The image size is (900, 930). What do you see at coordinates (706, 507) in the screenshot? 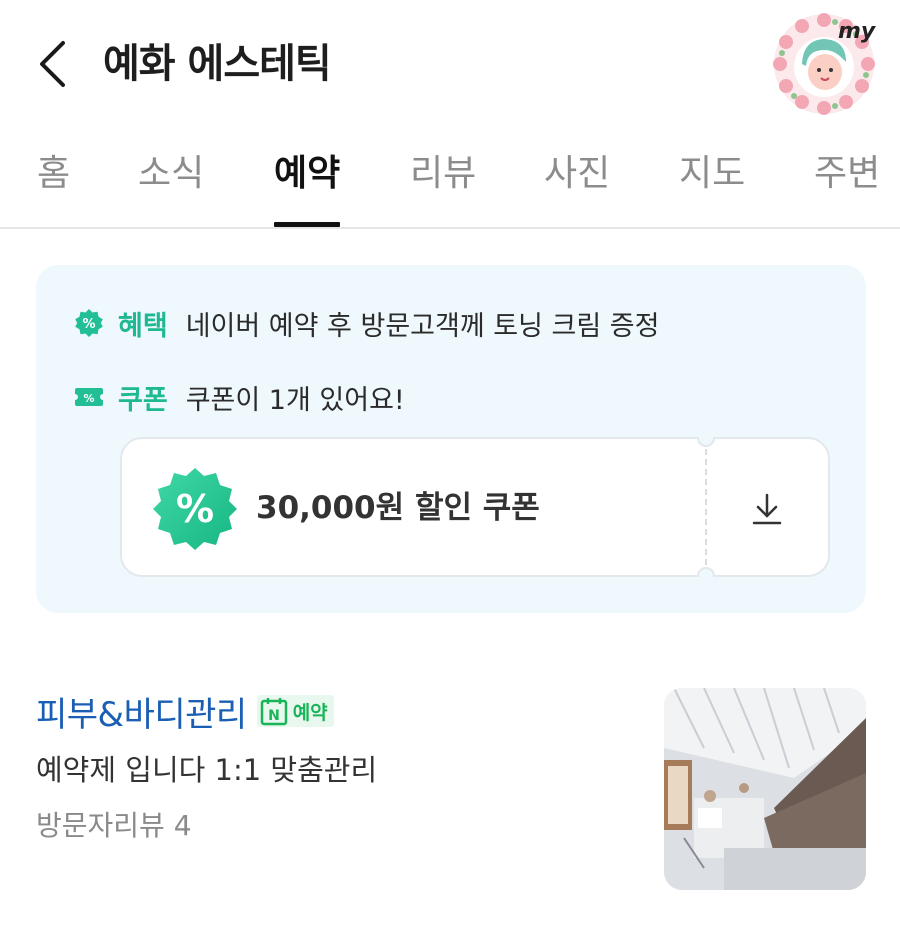
I see `coupon-divider` at bounding box center [706, 507].